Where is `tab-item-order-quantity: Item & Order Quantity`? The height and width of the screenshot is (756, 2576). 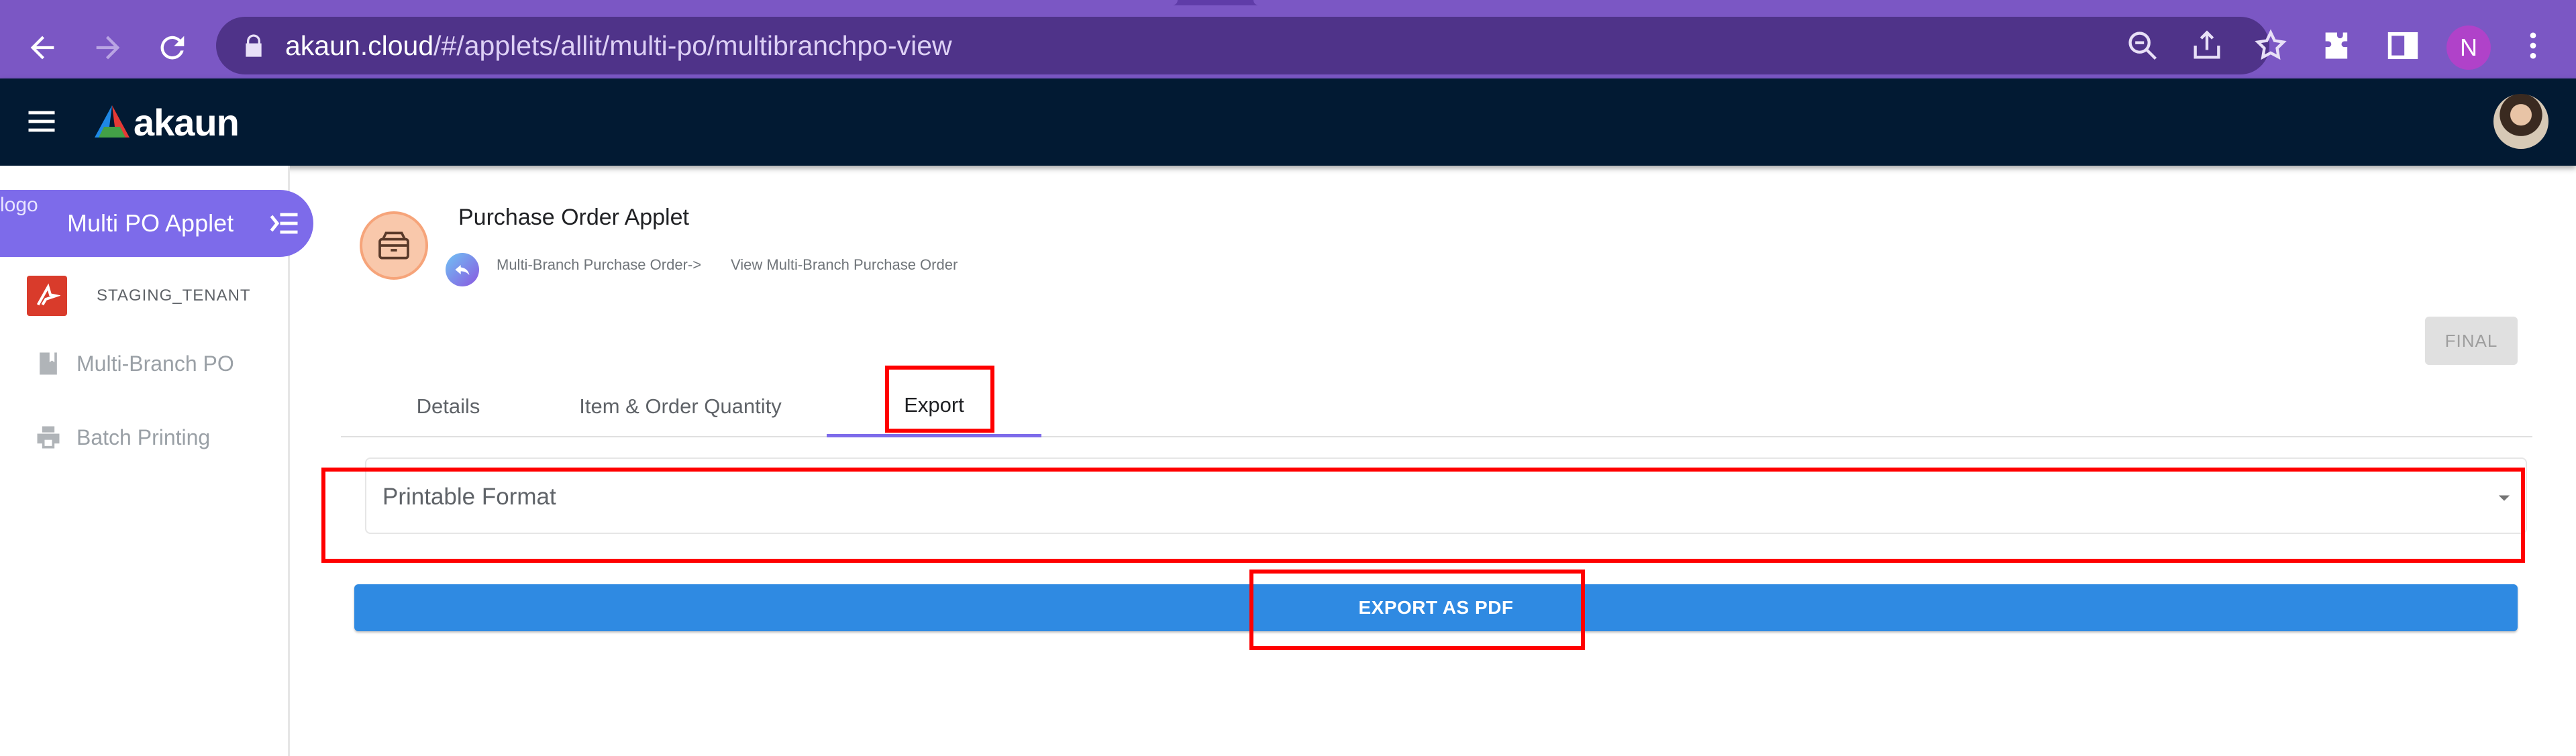
tab-item-order-quantity: Item & Order Quantity is located at coordinates (680, 406).